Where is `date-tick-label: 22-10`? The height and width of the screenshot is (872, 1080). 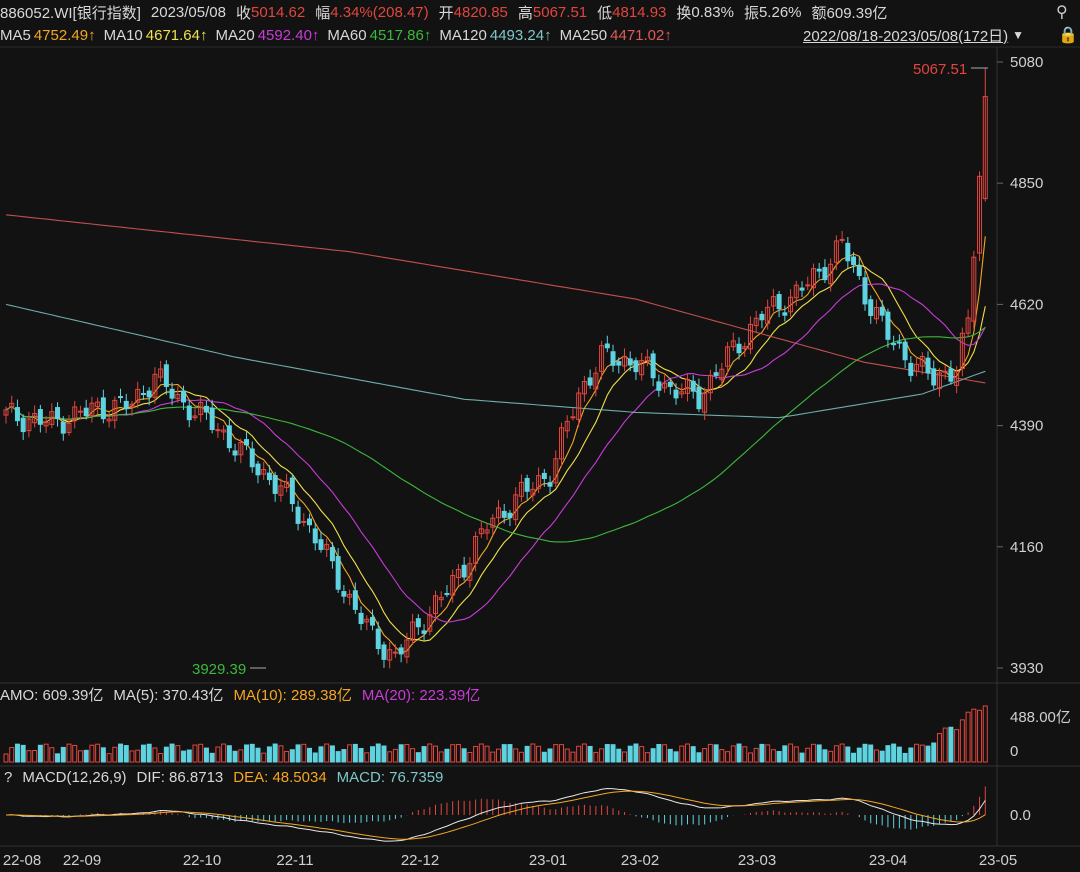 date-tick-label: 22-10 is located at coordinates (202, 860).